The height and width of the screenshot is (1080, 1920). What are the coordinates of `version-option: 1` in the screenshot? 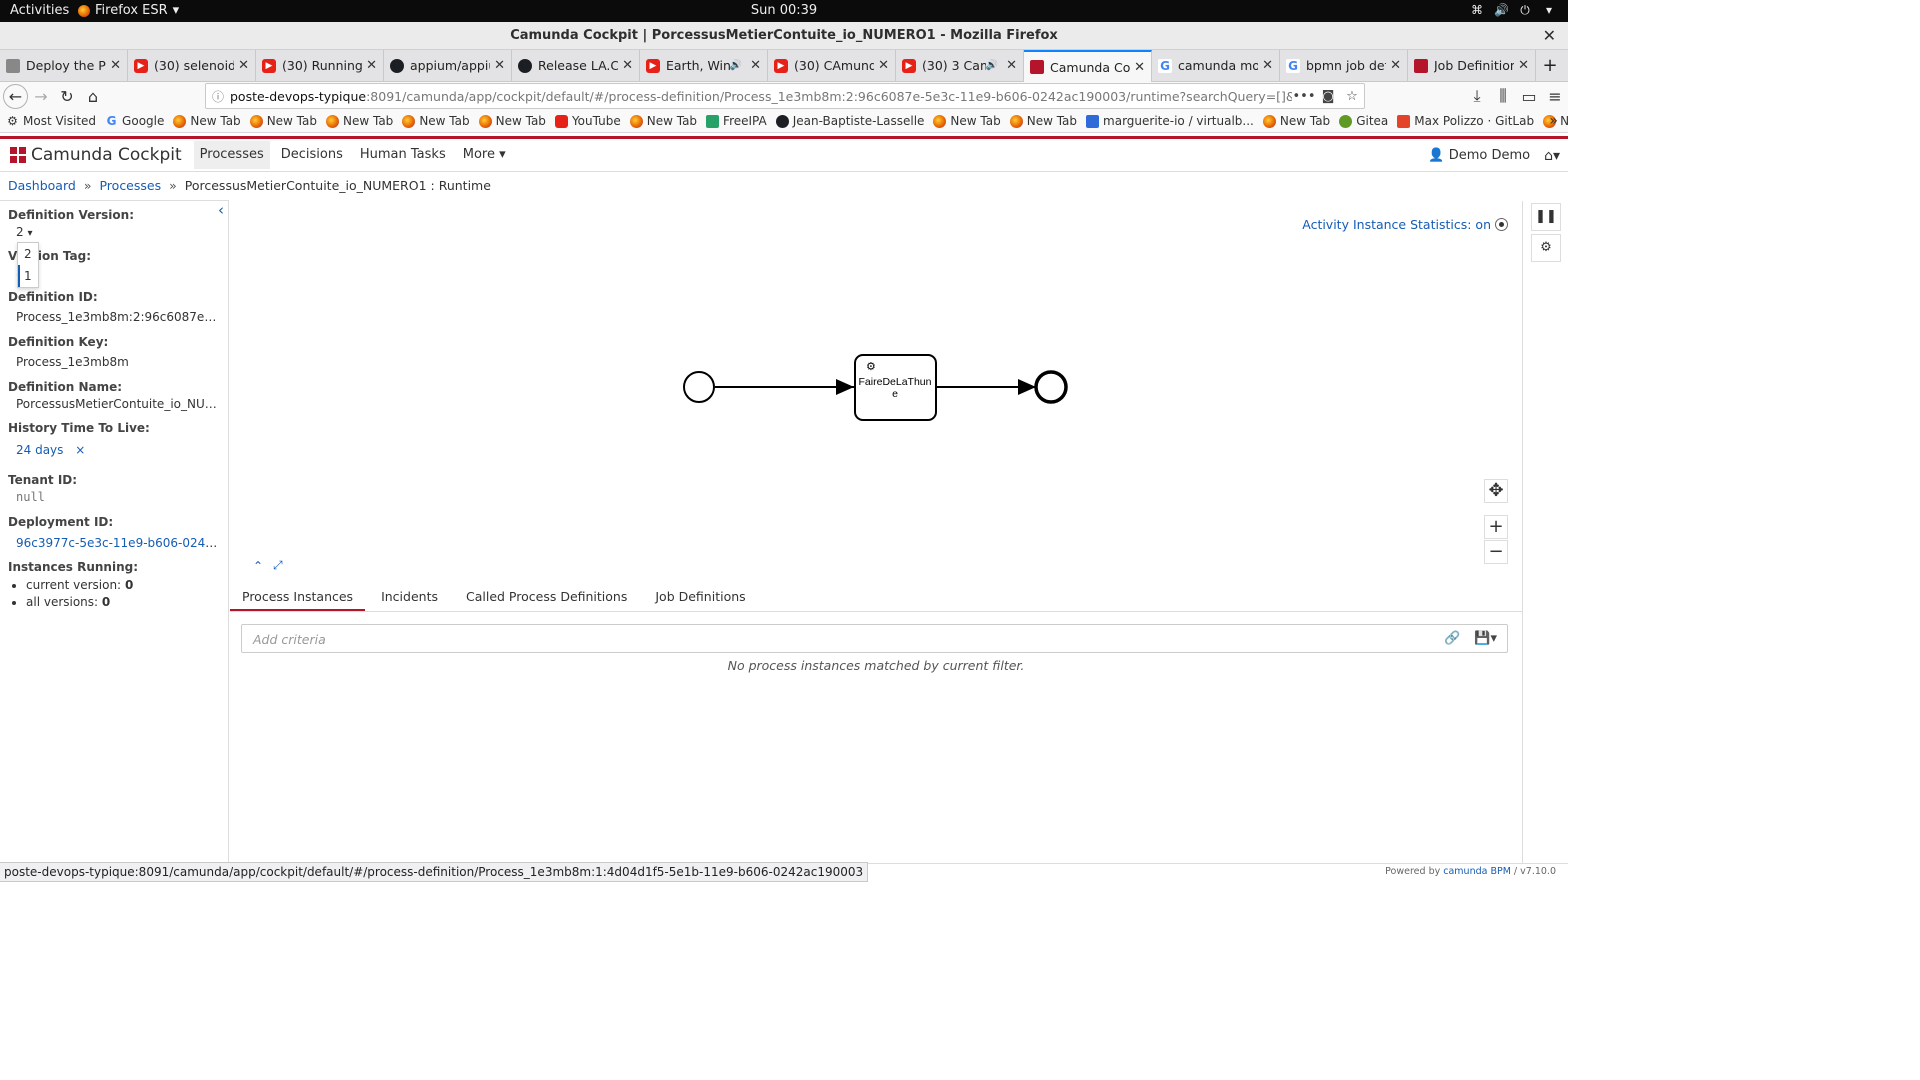 It's located at (28, 276).